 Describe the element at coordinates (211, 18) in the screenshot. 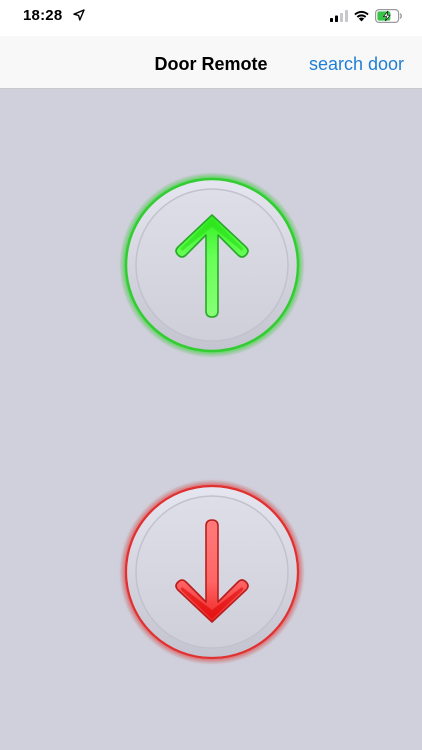

I see `status-bar: 18:28` at that location.